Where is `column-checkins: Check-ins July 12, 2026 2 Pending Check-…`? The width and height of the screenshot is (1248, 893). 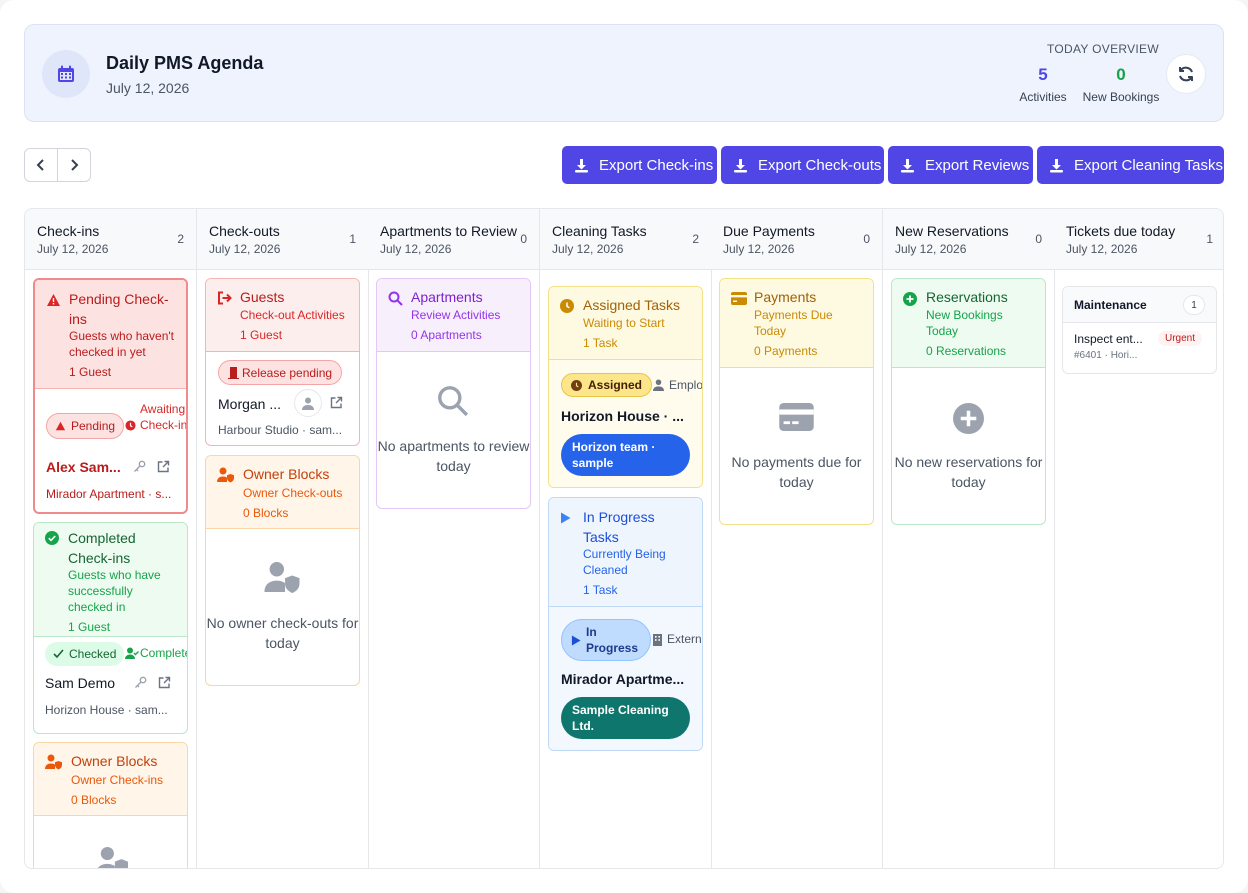 column-checkins: Check-ins July 12, 2026 2 Pending Check-… is located at coordinates (111, 538).